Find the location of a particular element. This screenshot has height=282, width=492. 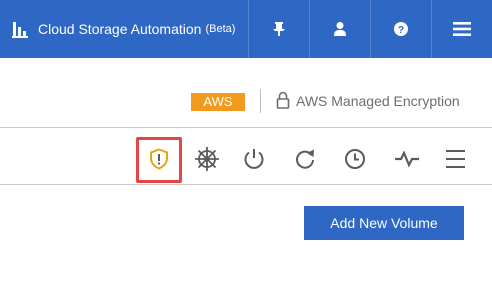

provider-badge: AWS is located at coordinates (218, 102).